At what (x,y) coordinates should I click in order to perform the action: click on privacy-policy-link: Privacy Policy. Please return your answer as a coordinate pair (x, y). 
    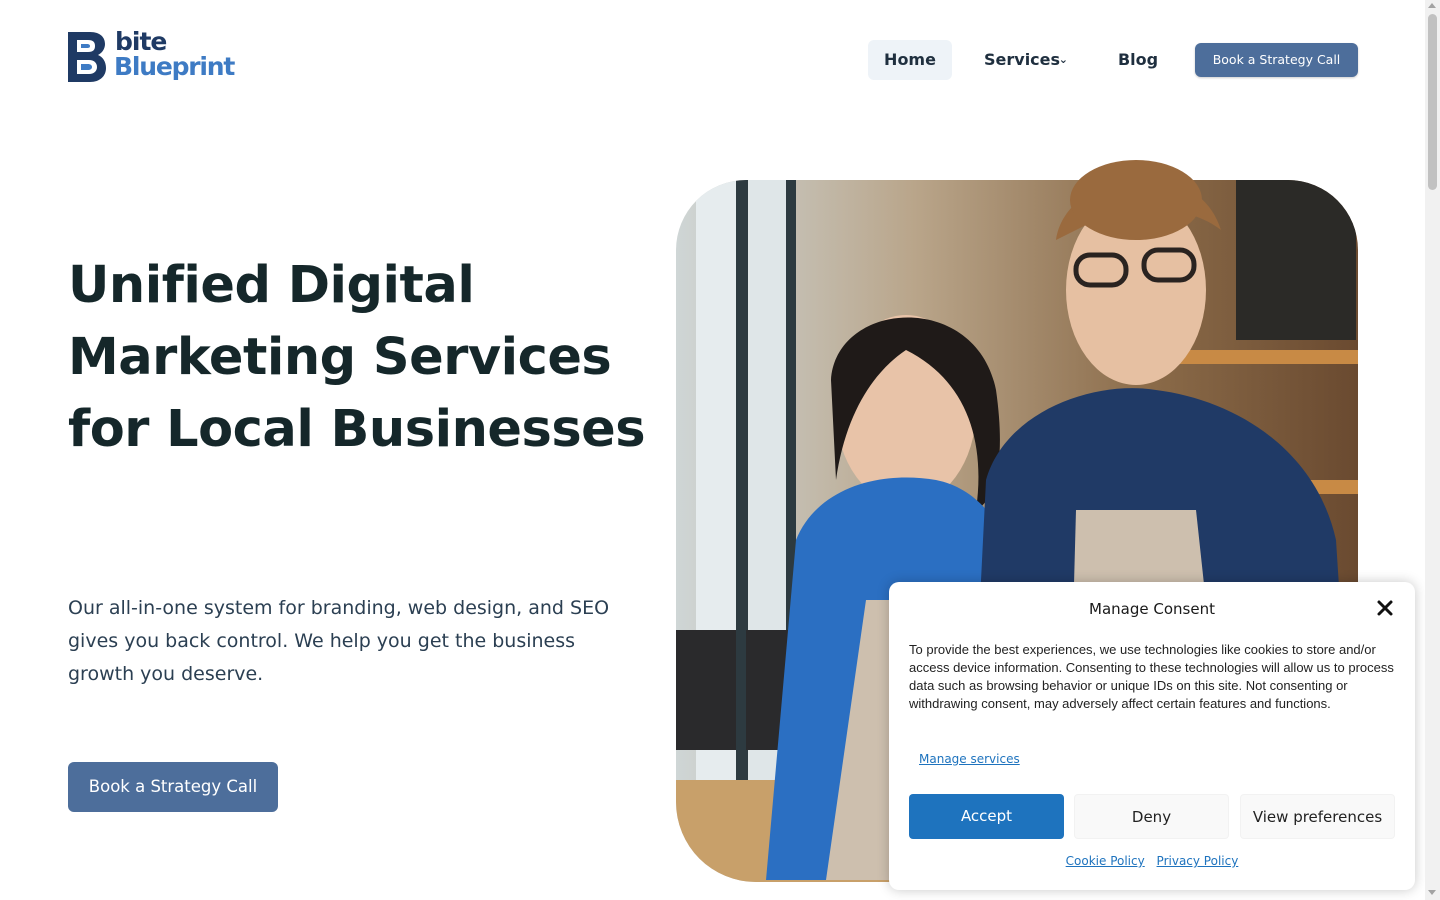
    Looking at the image, I should click on (1198, 861).